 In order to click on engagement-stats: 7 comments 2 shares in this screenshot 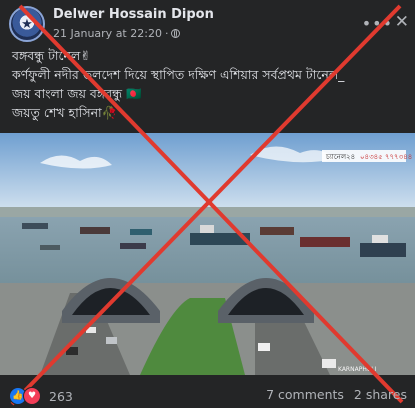, I will do `click(333, 394)`.